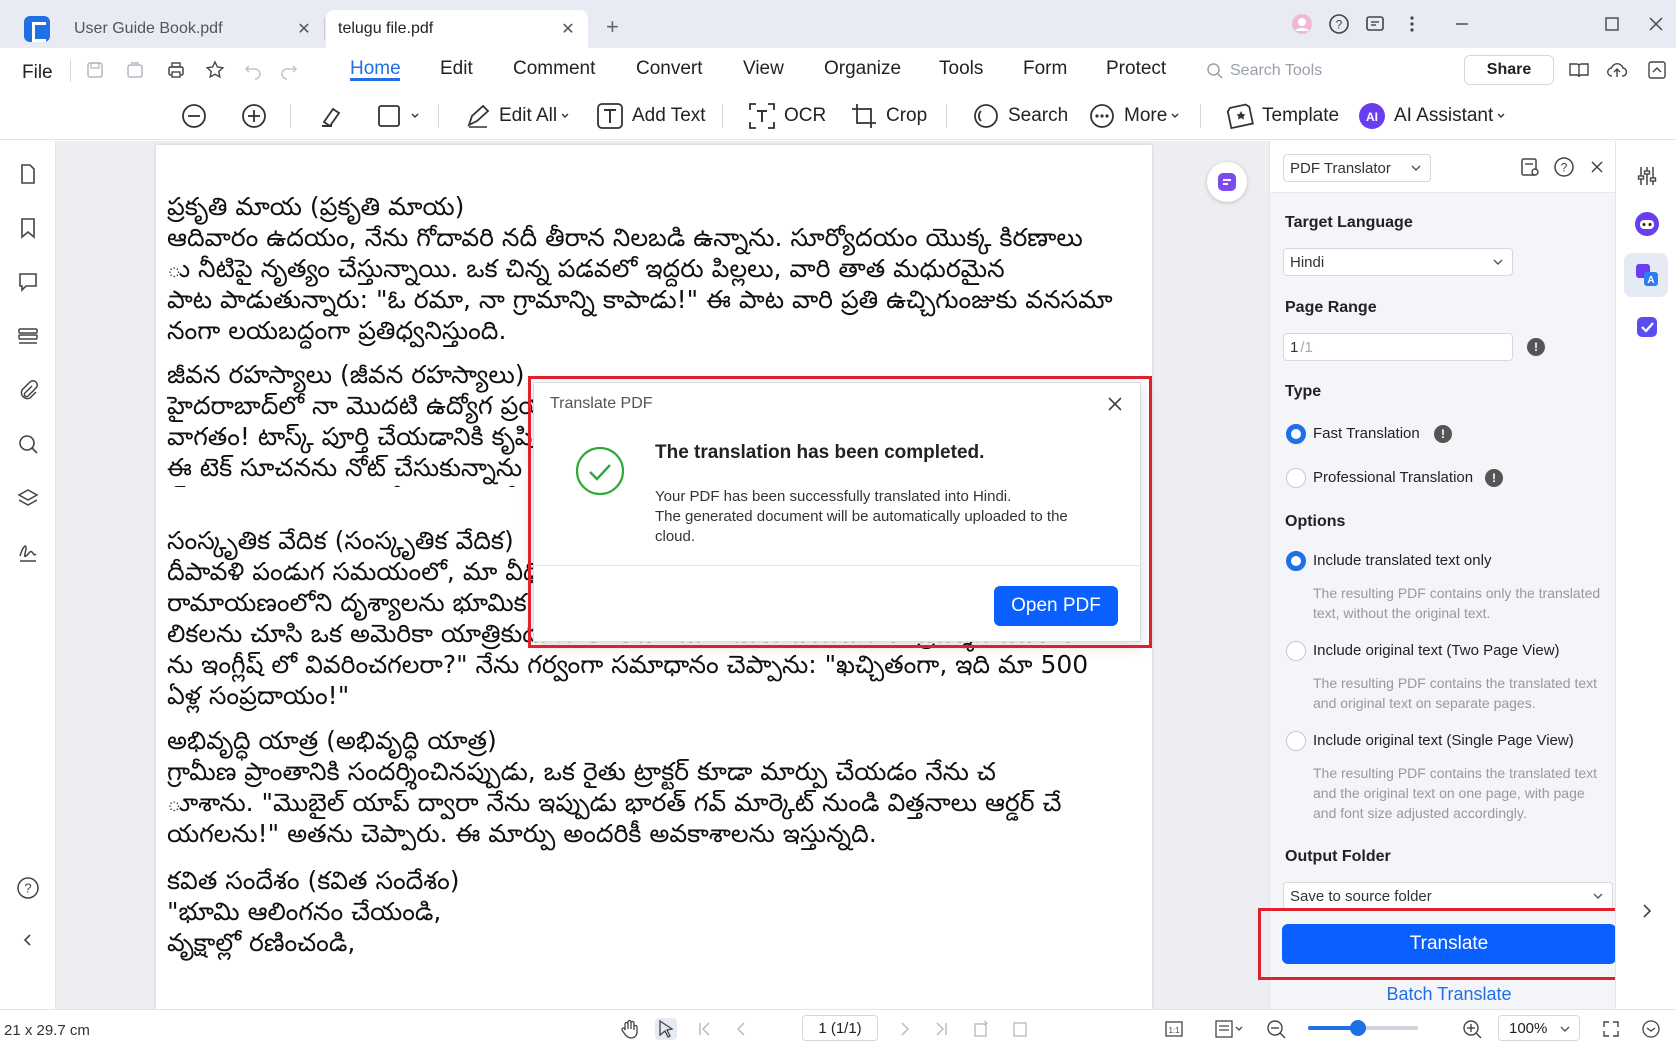 The image size is (1676, 1045). I want to click on search-button: Search, so click(1020, 116).